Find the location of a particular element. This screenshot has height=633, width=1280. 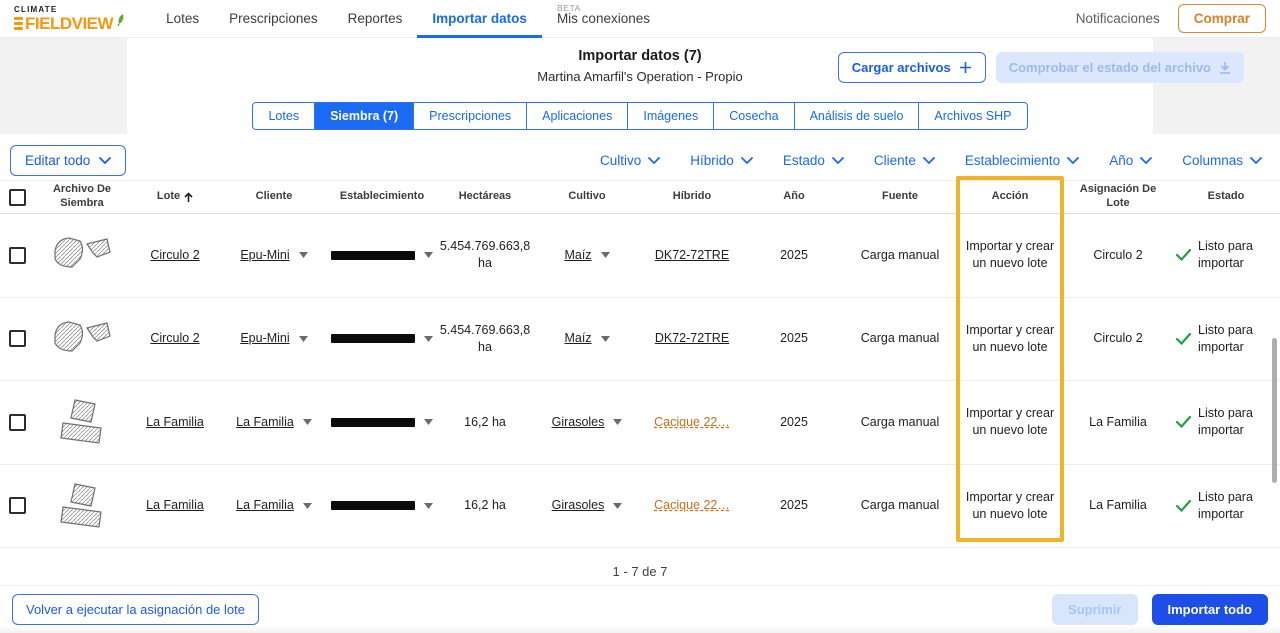

tab-siembra: Siembra (7) is located at coordinates (364, 116).